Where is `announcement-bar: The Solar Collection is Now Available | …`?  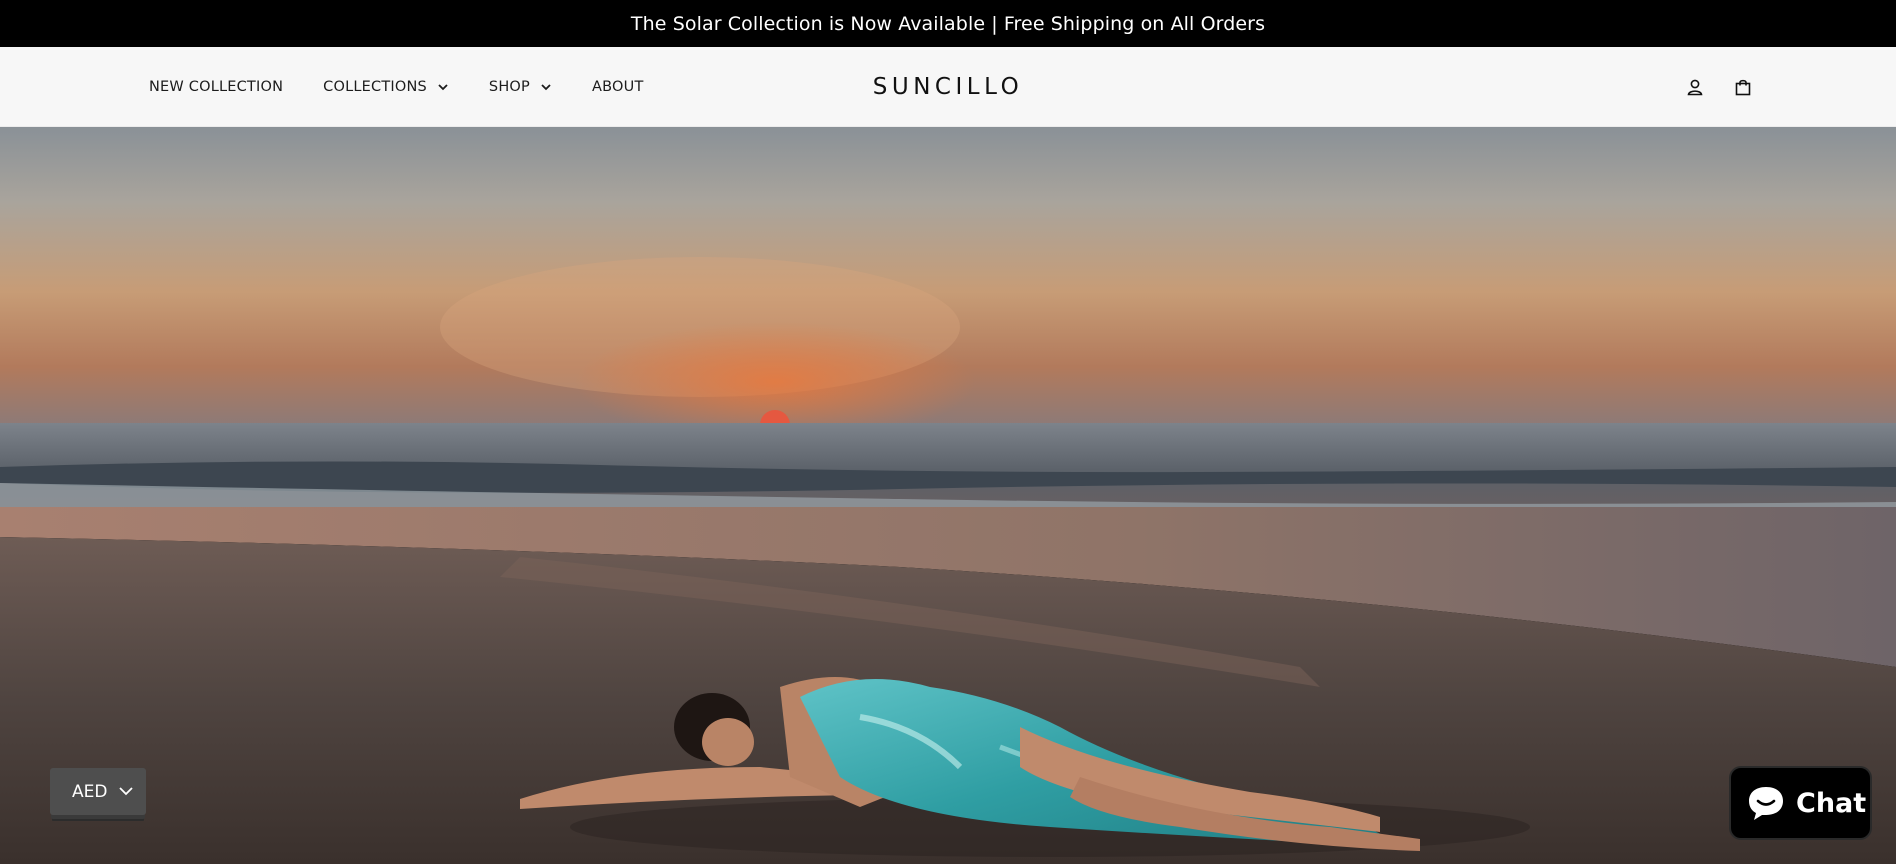
announcement-bar: The Solar Collection is Now Available | … is located at coordinates (948, 23).